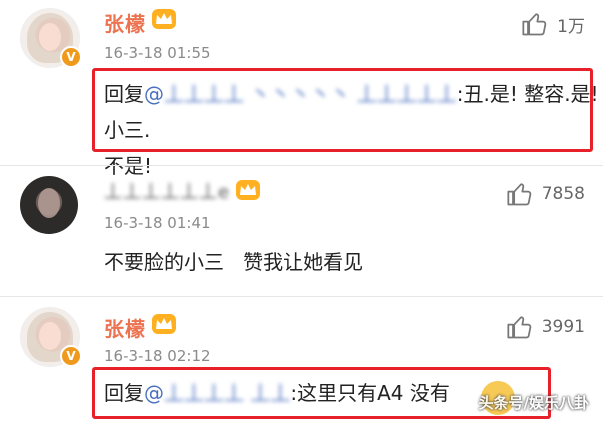  Describe the element at coordinates (563, 327) in the screenshot. I see `like-count: 3991` at that location.